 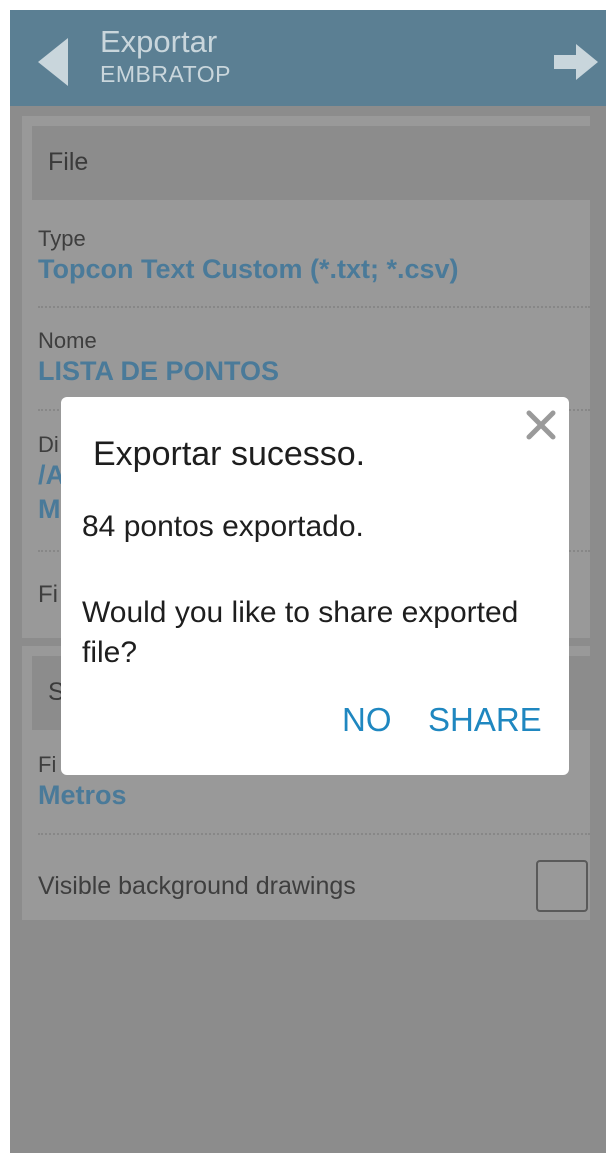 I want to click on name-field: Nome LISTA DE PONTOS, so click(x=314, y=358).